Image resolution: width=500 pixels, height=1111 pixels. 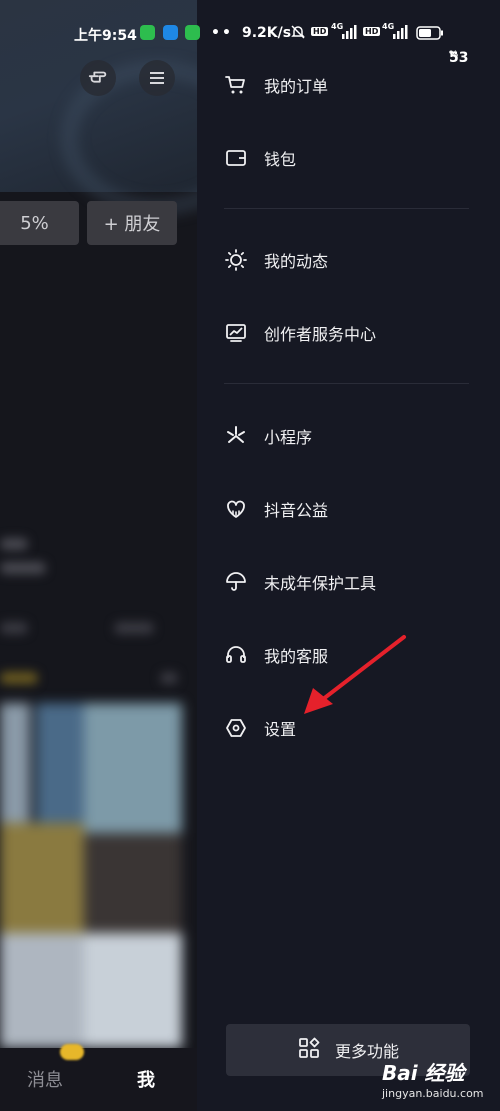 I want to click on annotation-arrow, so click(x=355, y=674).